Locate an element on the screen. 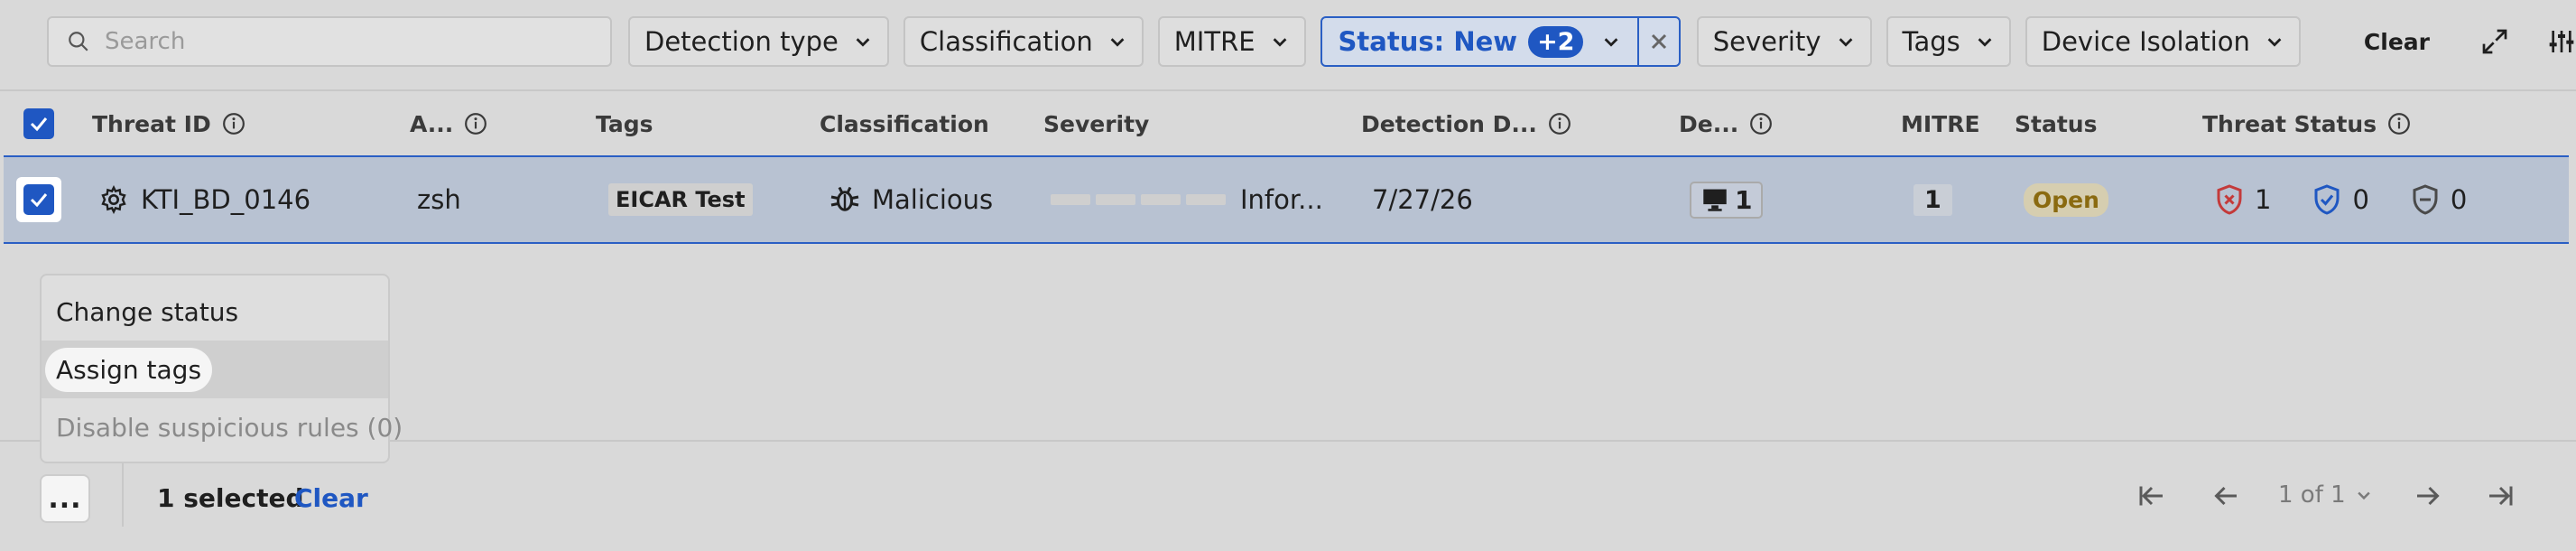 Image resolution: width=2576 pixels, height=551 pixels. filter-label: MITRE is located at coordinates (1214, 41).